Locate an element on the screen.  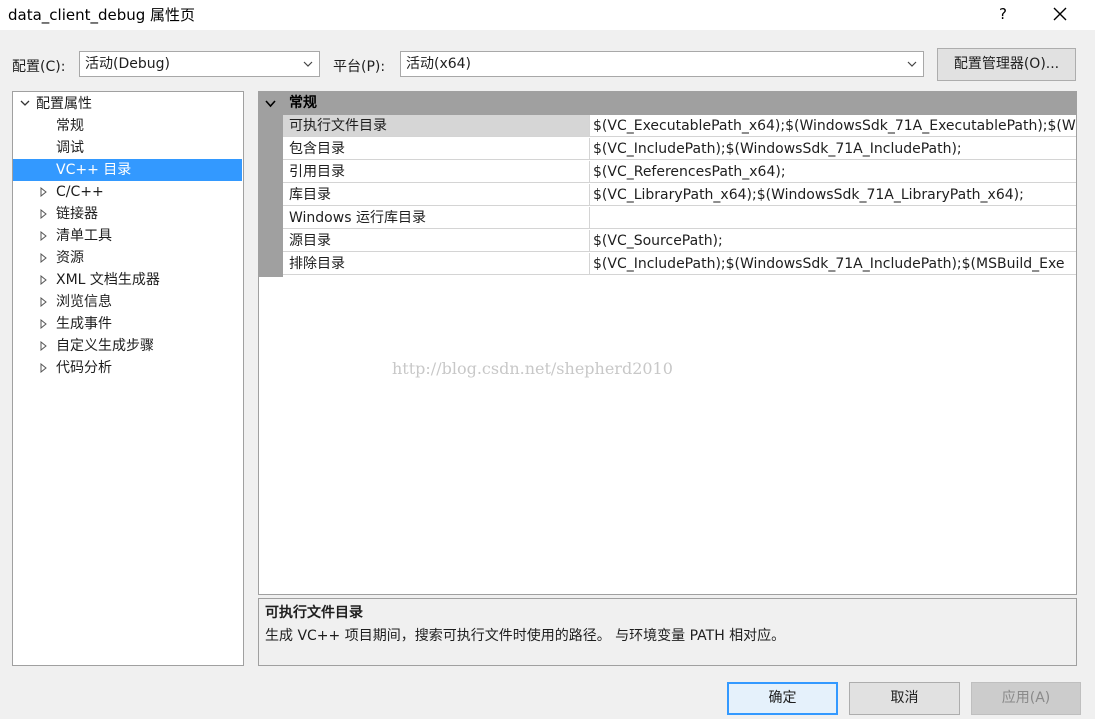
config-select-value: 活动(Debug) is located at coordinates (127, 64).